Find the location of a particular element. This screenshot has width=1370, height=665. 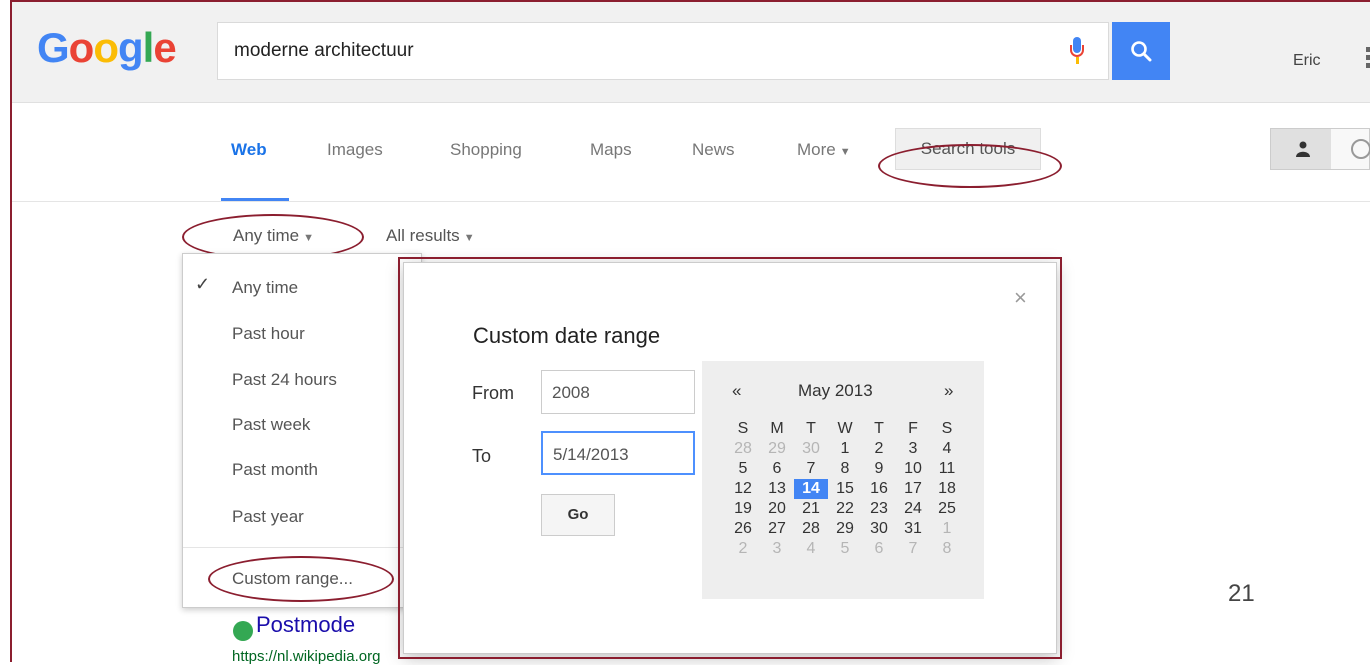

slide-number: 21 is located at coordinates (1241, 593).